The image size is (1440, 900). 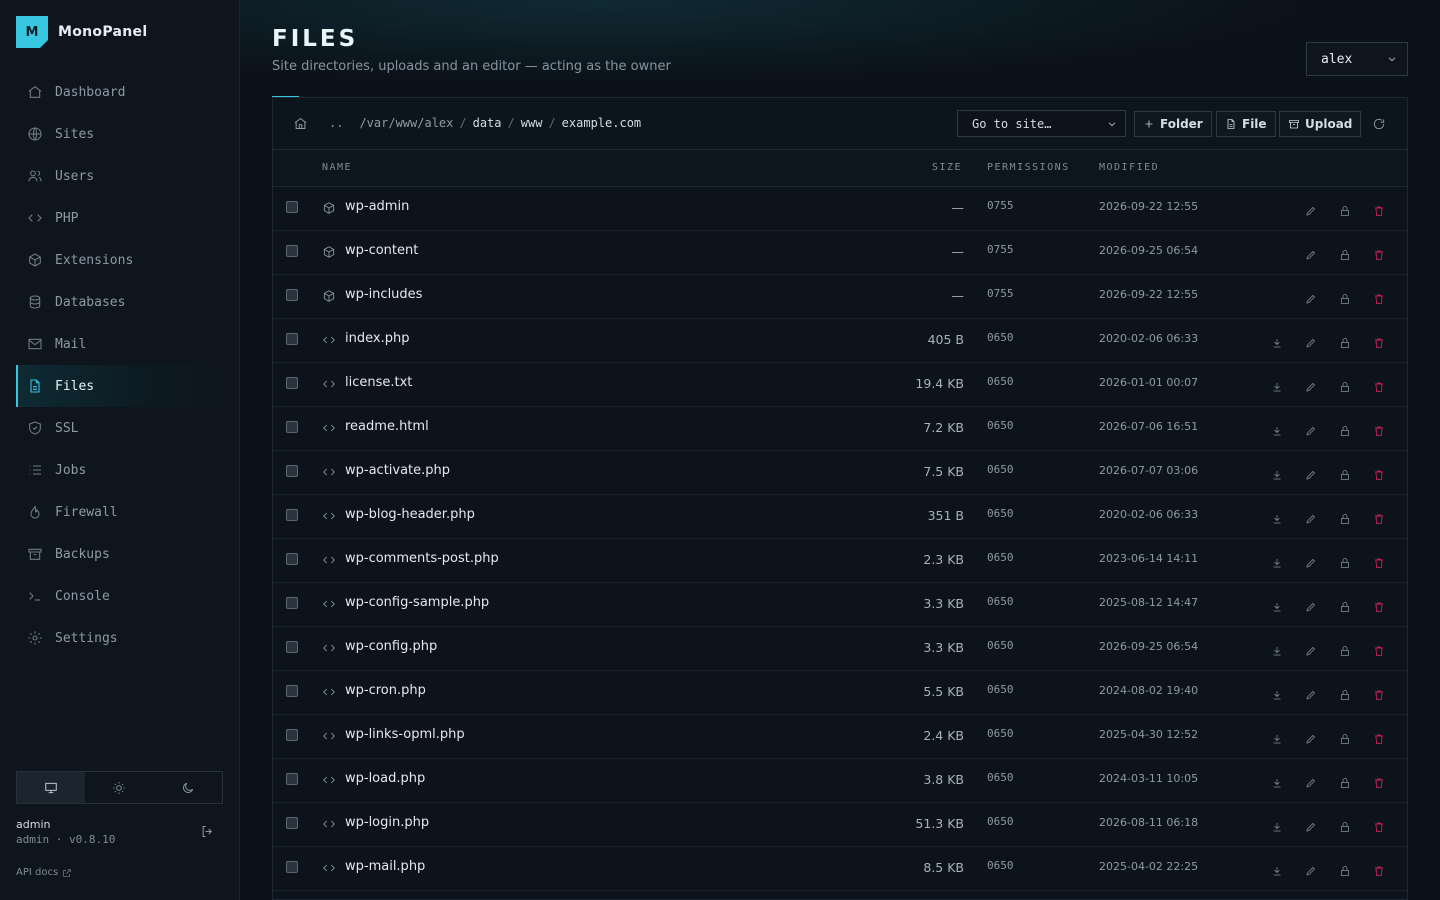 What do you see at coordinates (120, 386) in the screenshot?
I see `sidebar-item-files: Files` at bounding box center [120, 386].